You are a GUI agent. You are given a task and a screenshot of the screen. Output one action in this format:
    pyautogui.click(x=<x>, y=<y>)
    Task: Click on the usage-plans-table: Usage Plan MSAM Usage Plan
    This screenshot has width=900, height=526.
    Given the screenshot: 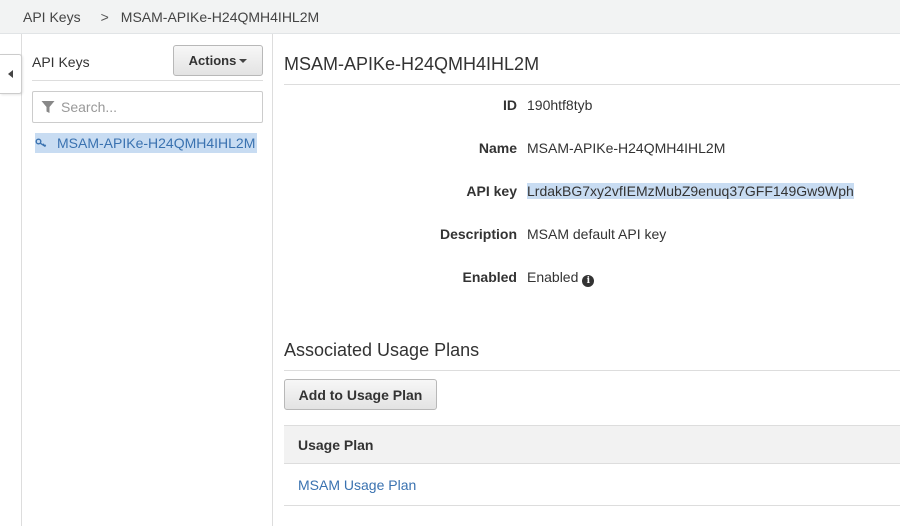 What is the action you would take?
    pyautogui.click(x=592, y=465)
    